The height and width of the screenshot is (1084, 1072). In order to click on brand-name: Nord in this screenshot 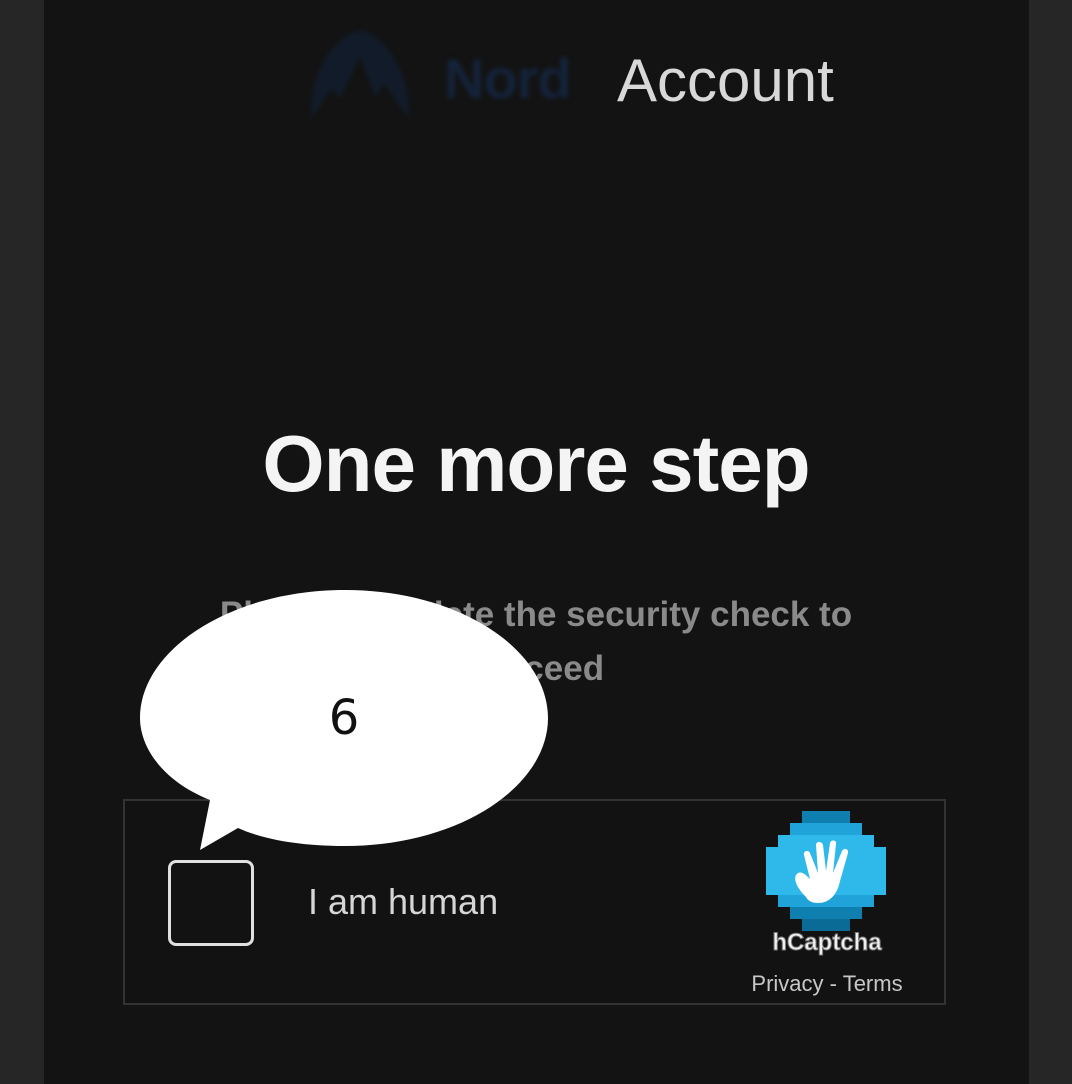, I will do `click(508, 78)`.